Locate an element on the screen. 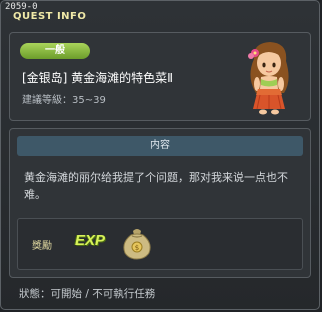  exp-icon: EXP is located at coordinates (90, 240).